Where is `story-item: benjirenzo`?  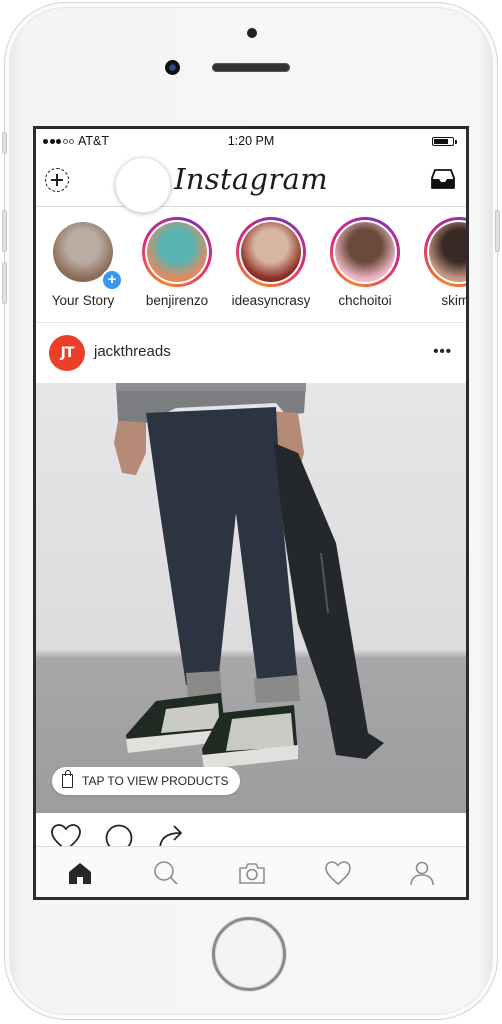
story-item: benjirenzo is located at coordinates (177, 262).